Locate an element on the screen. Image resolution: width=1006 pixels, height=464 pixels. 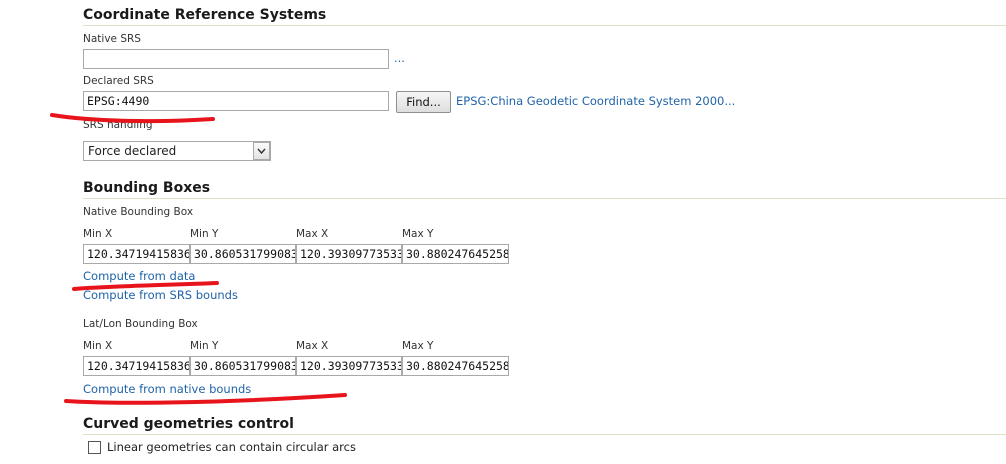
latlon-min-y-input: 30.860531799083 is located at coordinates (243, 366).